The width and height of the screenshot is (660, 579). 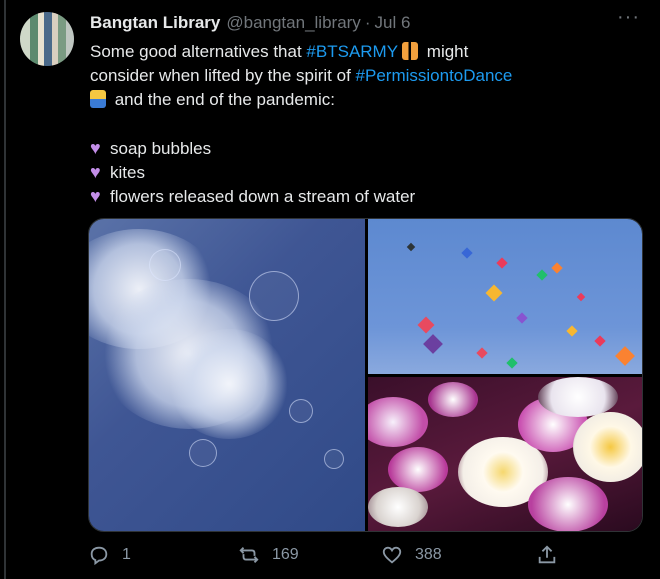 What do you see at coordinates (109, 555) in the screenshot?
I see `reply-button: 1` at bounding box center [109, 555].